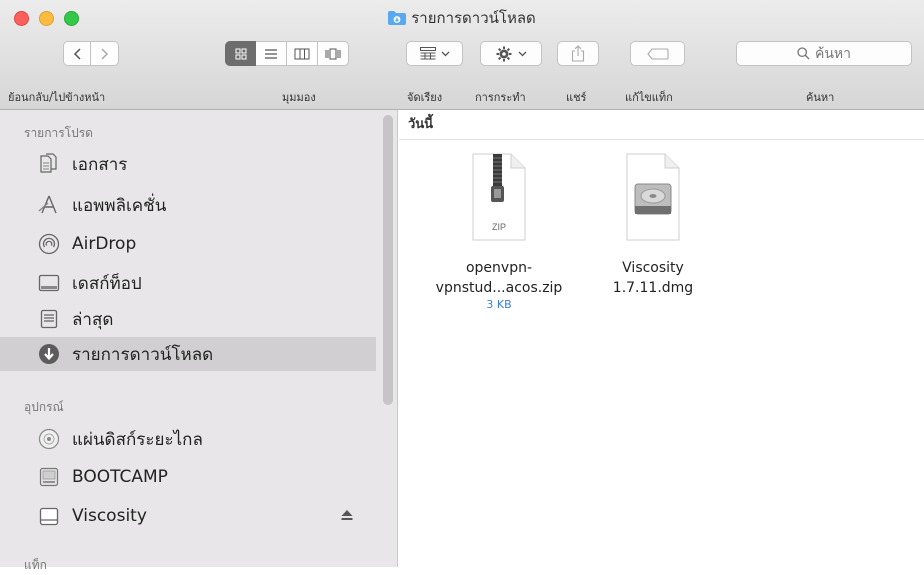 This screenshot has width=924, height=575. What do you see at coordinates (47, 204) in the screenshot?
I see `applications-icon` at bounding box center [47, 204].